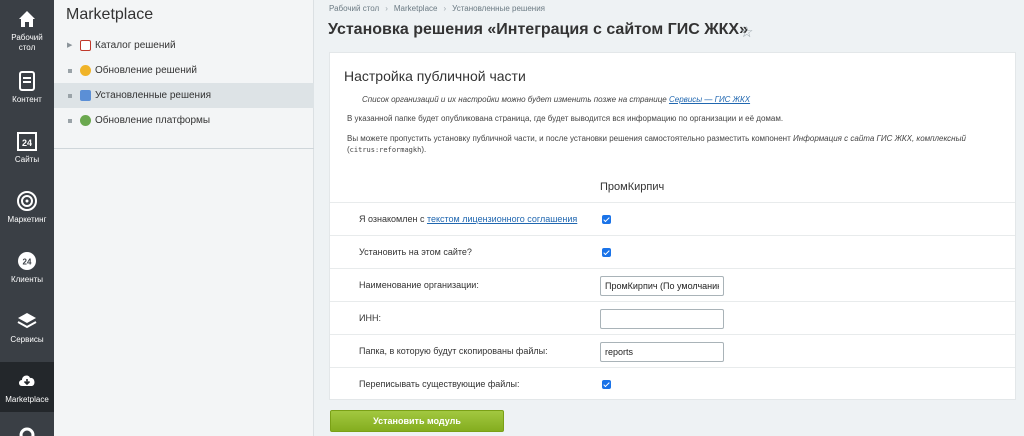  I want to click on org-header: ПромКирпич, so click(632, 187).